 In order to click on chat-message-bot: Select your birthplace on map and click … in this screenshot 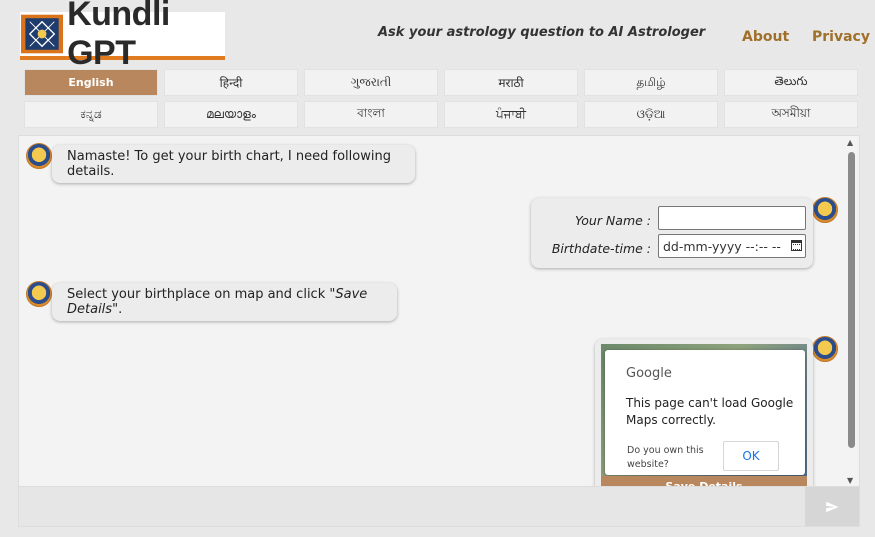, I will do `click(224, 302)`.